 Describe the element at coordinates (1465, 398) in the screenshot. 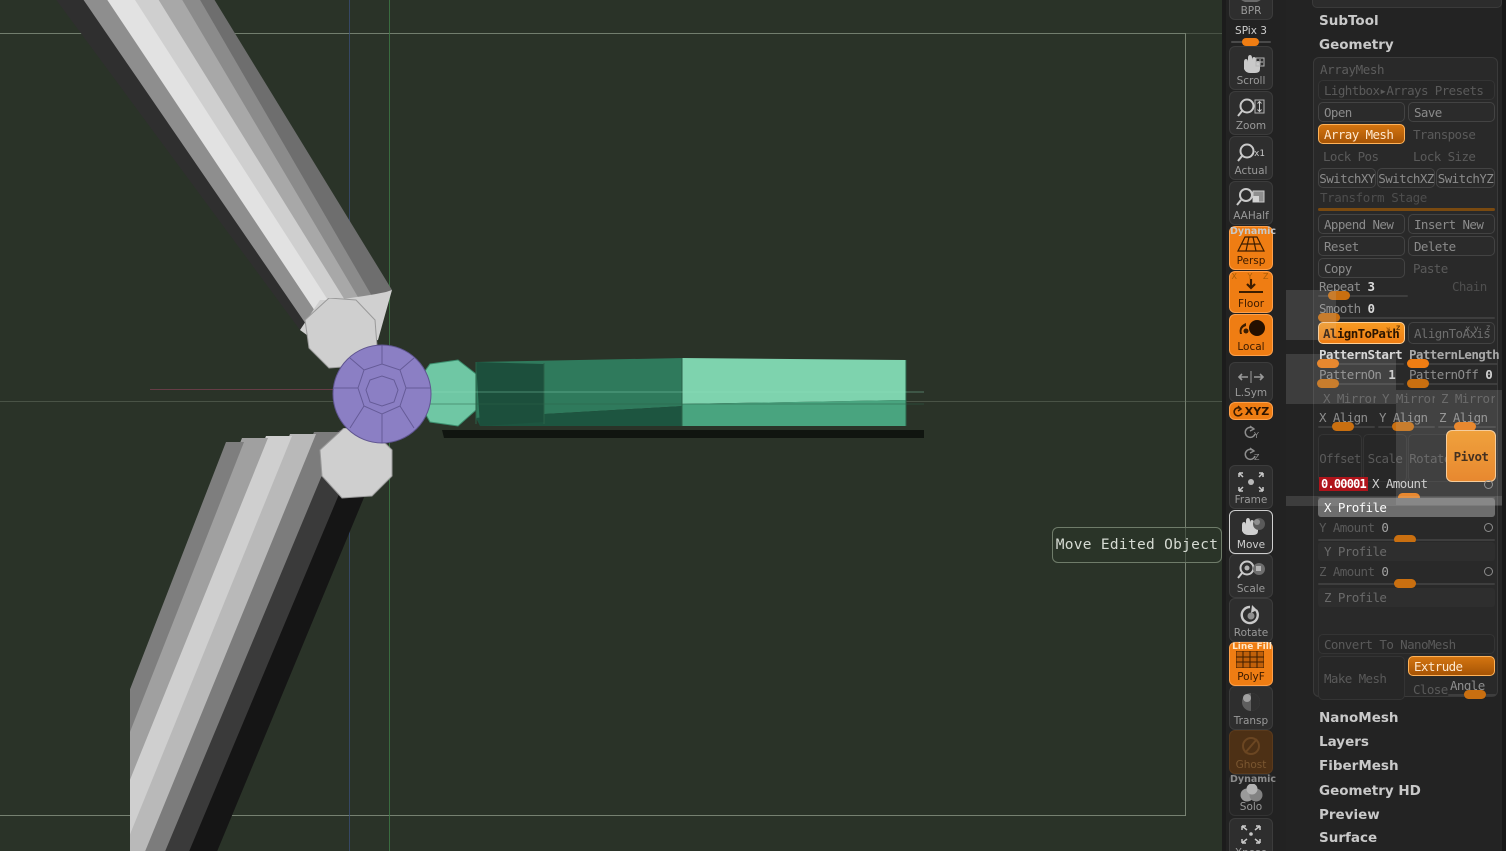

I see `z-mirror-button: Z Mirror` at that location.